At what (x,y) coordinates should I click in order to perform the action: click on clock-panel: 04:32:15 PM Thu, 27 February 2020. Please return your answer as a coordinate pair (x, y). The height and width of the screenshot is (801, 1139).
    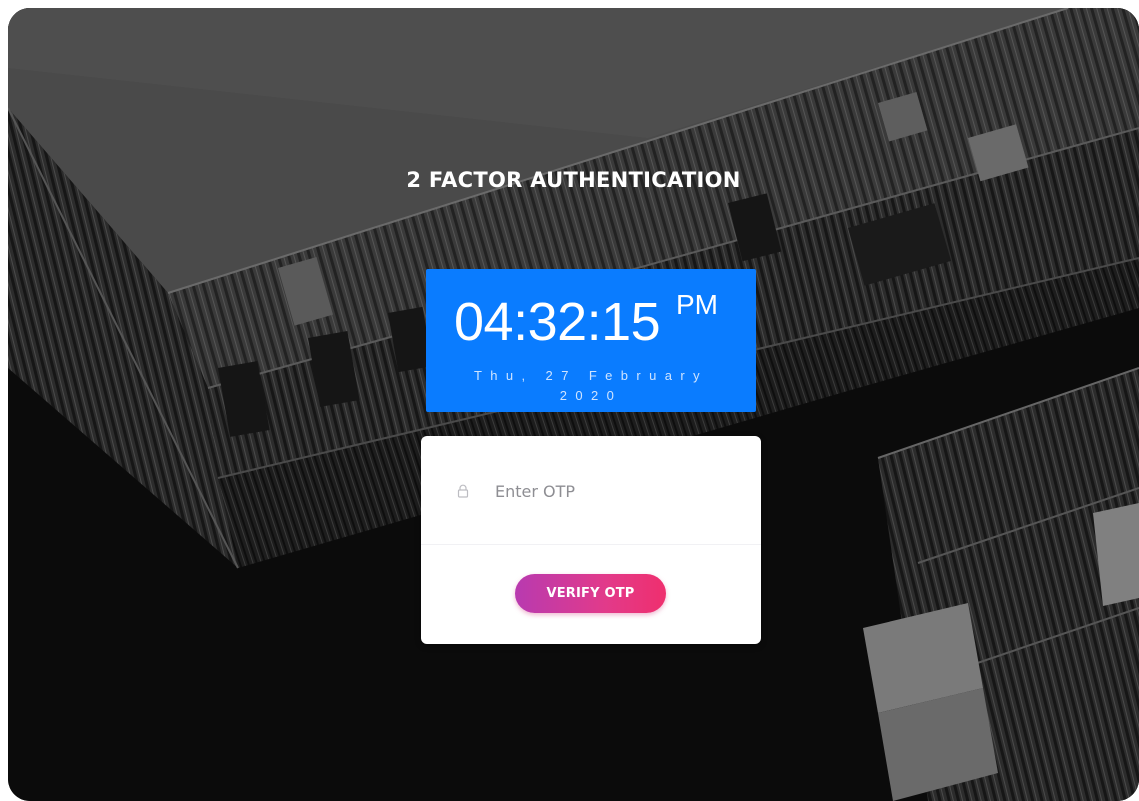
    Looking at the image, I should click on (591, 340).